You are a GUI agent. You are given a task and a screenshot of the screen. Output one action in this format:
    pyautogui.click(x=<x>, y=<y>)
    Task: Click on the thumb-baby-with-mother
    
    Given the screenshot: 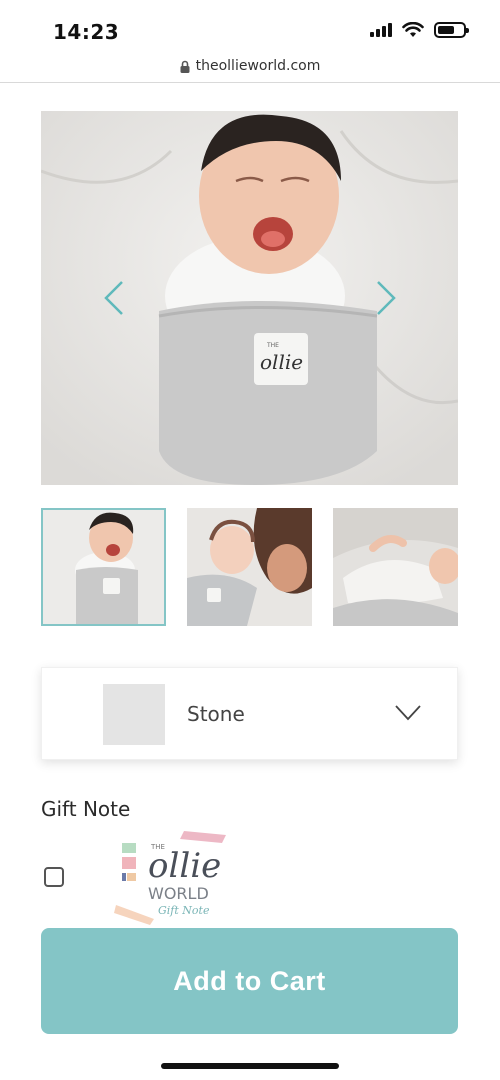 What is the action you would take?
    pyautogui.click(x=249, y=567)
    